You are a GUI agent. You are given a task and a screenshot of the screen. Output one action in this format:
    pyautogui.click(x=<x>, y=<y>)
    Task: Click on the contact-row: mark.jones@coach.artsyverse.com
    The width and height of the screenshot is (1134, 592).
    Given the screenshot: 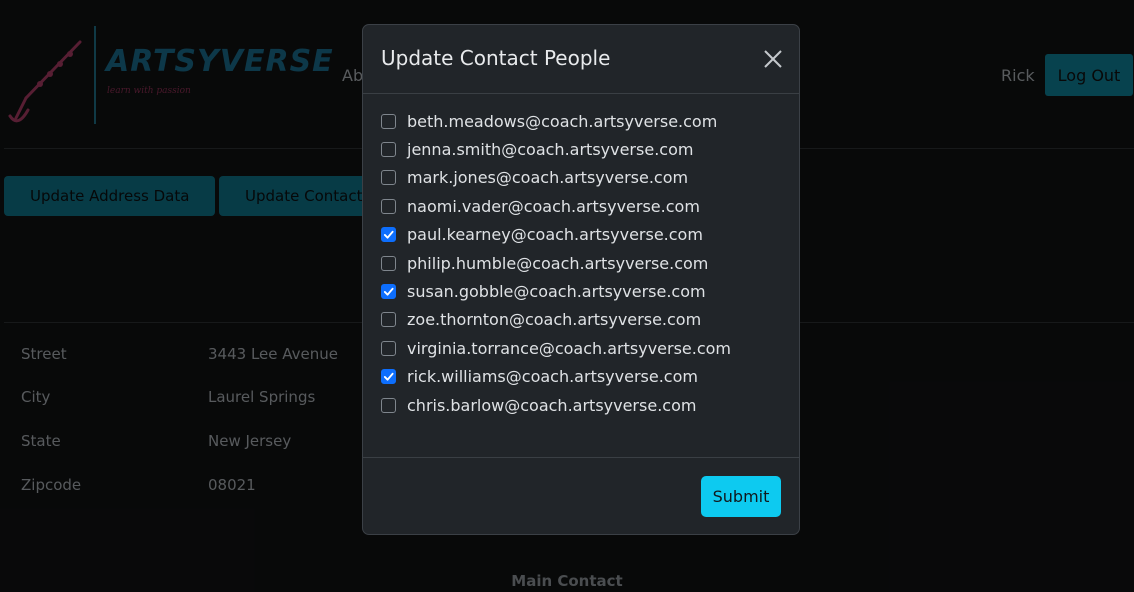 What is the action you would take?
    pyautogui.click(x=534, y=178)
    